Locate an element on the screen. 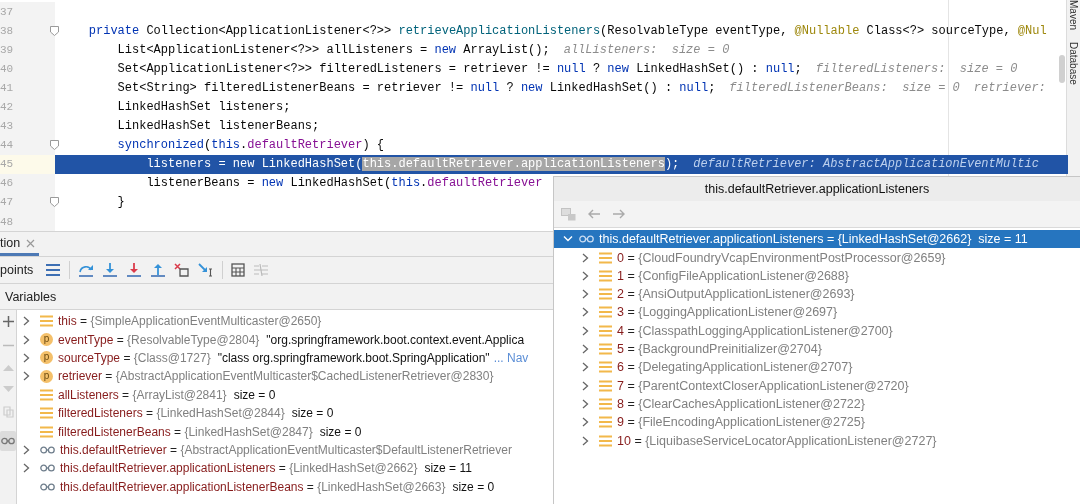  element-entry: 1 = {ConfigFileApplicationListener@2688} is located at coordinates (733, 275).